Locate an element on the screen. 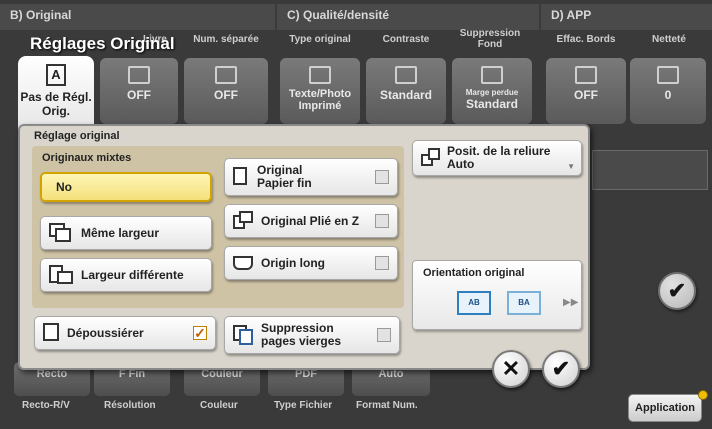 Image resolution: width=712 pixels, height=429 pixels. depoussierer-option: Dépoussiérer ✓ is located at coordinates (125, 333).